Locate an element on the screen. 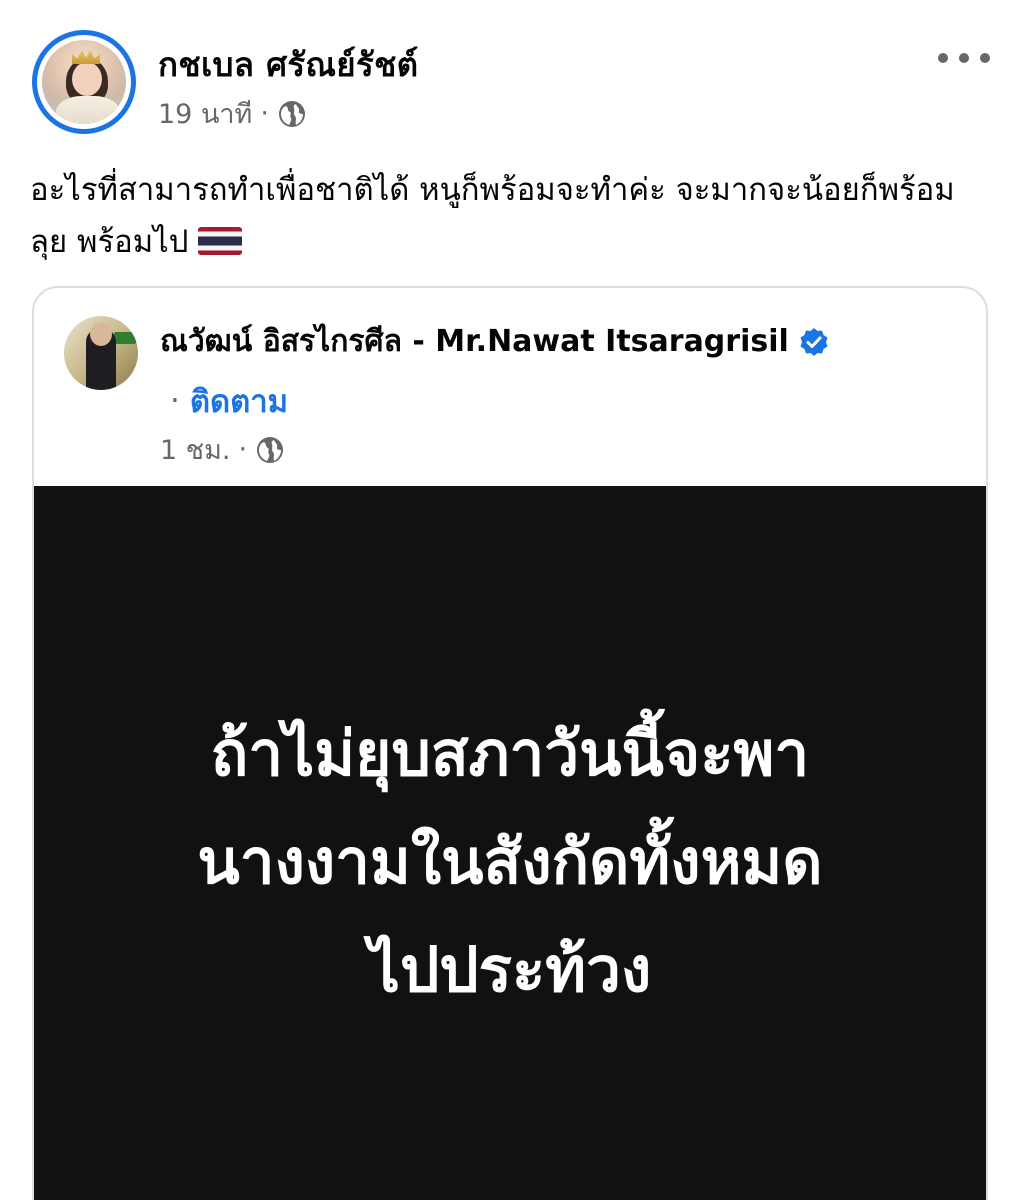 This screenshot has width=1020, height=1200. image-text-line: นางงามในสังกัดทั้งหมด is located at coordinates (510, 861).